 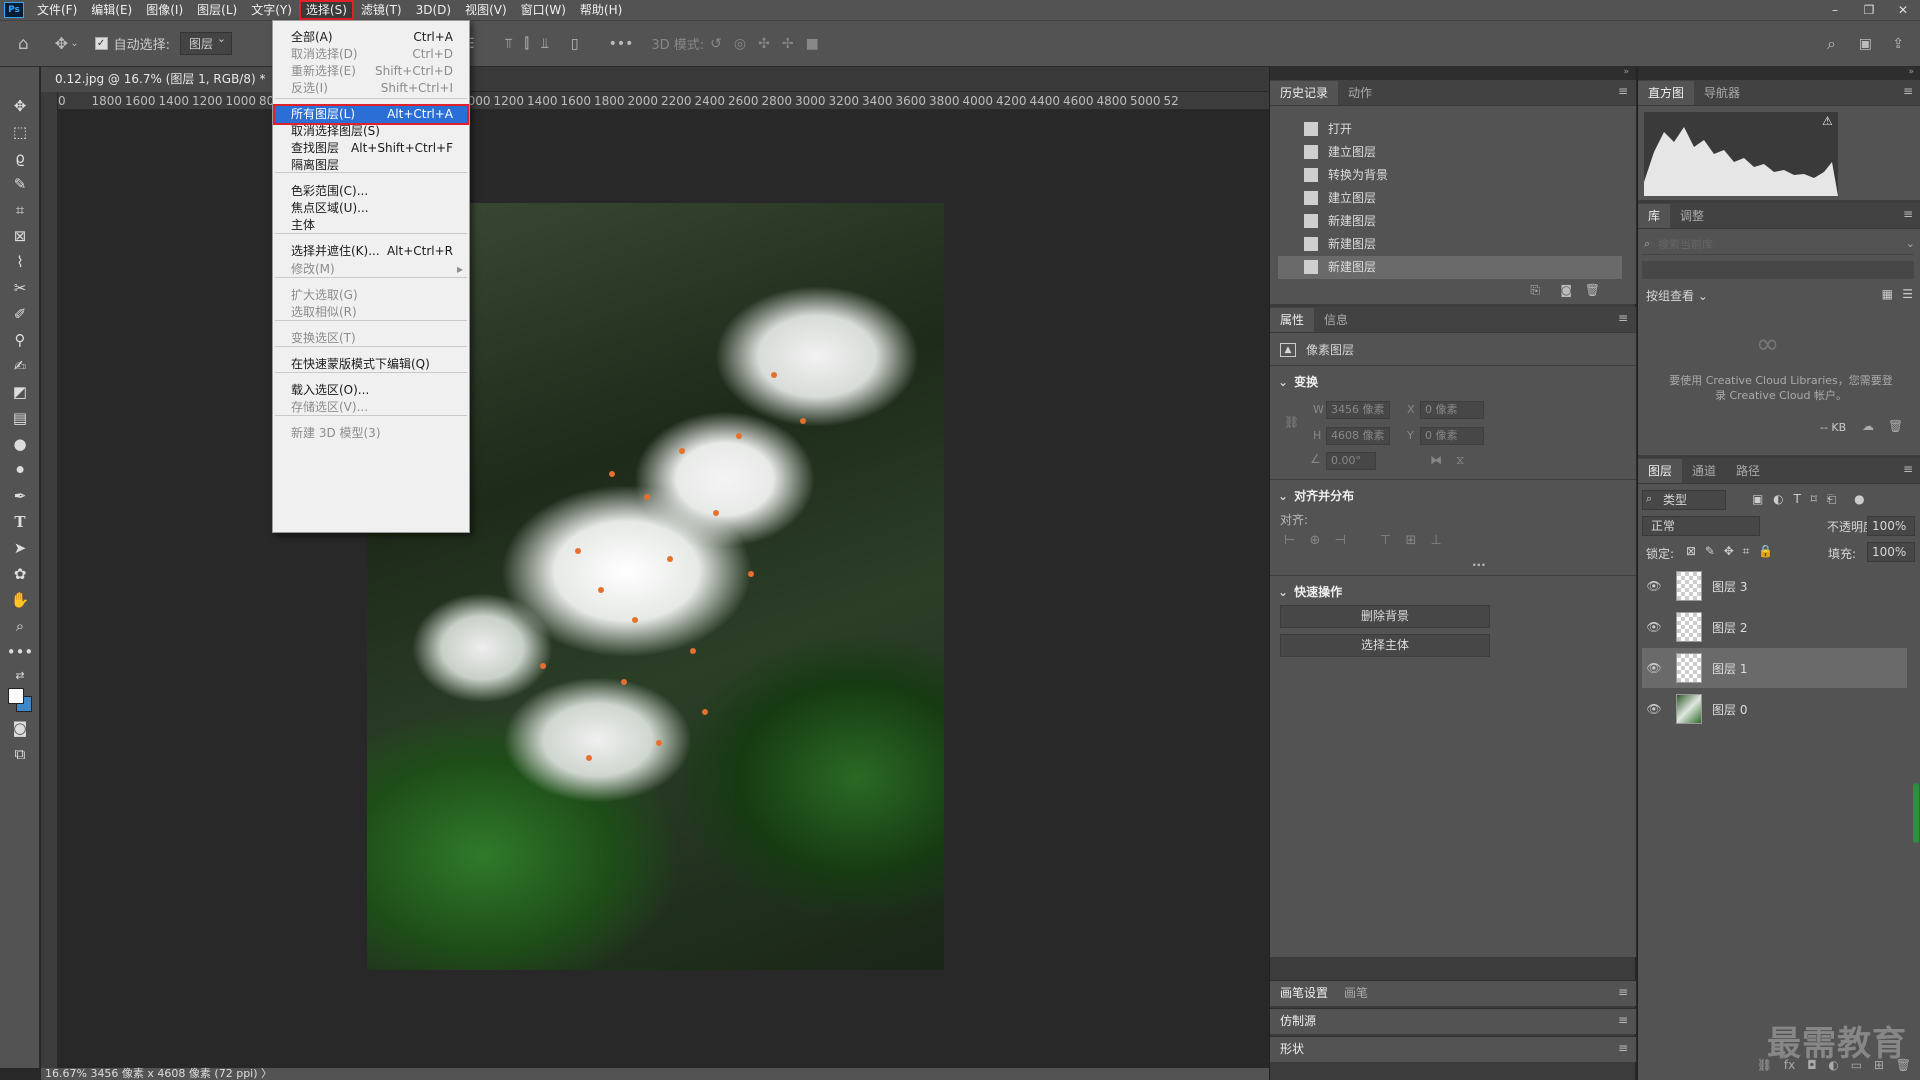 What do you see at coordinates (1450, 221) in the screenshot?
I see `history-item: 新建图层` at bounding box center [1450, 221].